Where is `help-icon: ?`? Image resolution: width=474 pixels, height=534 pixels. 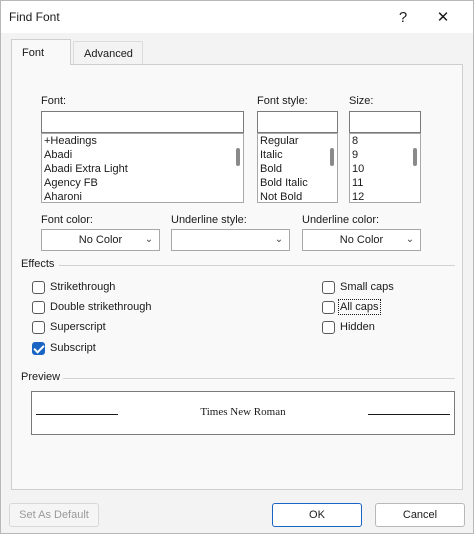
help-icon: ? is located at coordinates (403, 17).